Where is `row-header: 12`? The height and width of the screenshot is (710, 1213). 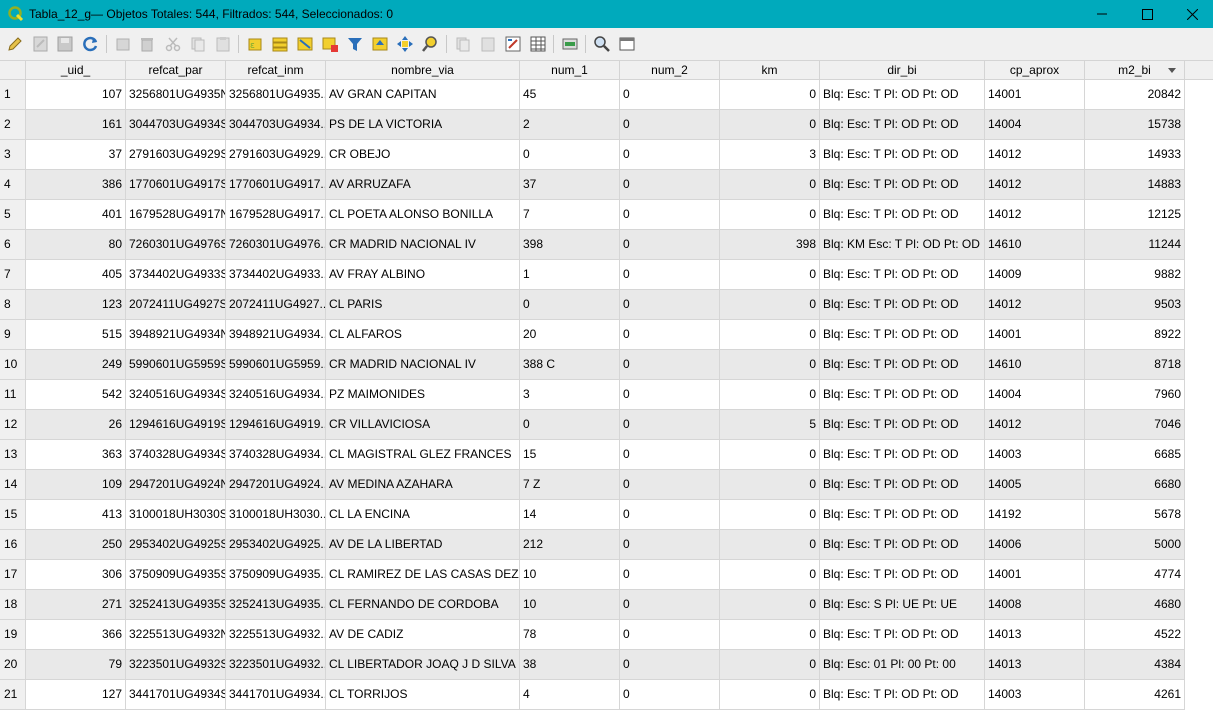
row-header: 12 is located at coordinates (13, 425).